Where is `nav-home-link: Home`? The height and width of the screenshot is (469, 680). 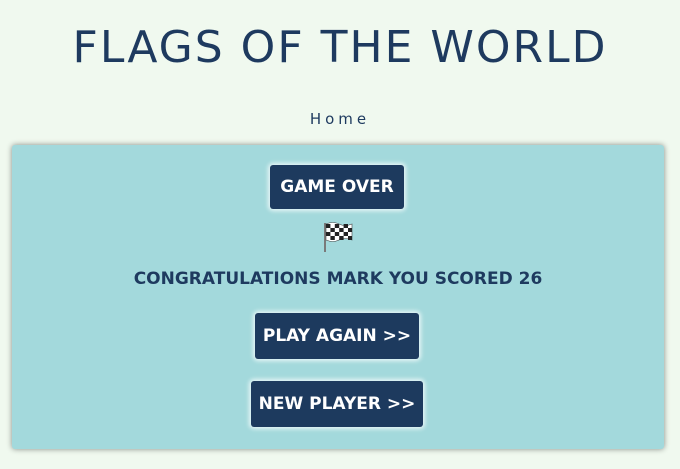
nav-home-link: Home is located at coordinates (340, 119).